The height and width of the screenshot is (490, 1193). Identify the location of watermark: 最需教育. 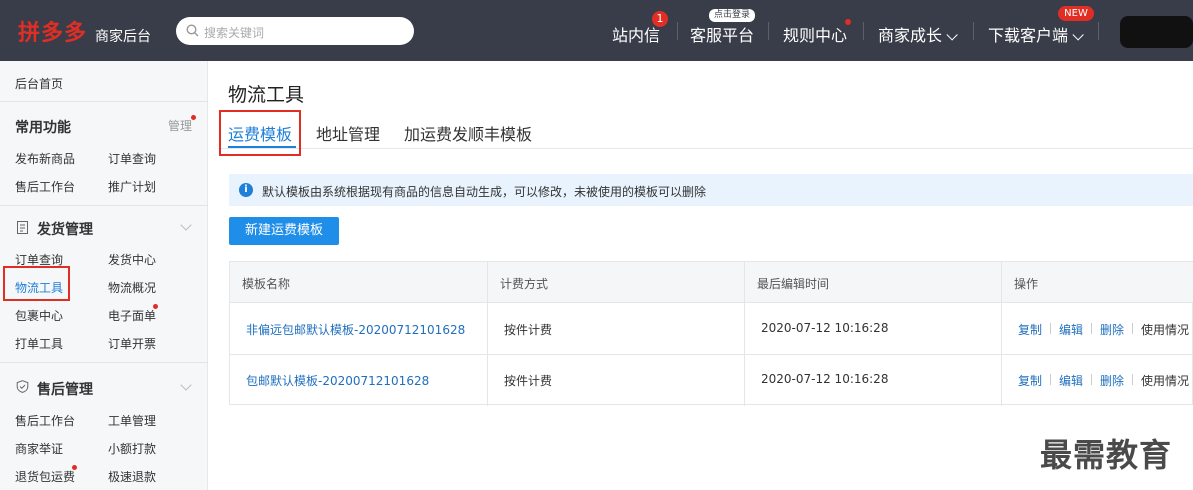
(1106, 455).